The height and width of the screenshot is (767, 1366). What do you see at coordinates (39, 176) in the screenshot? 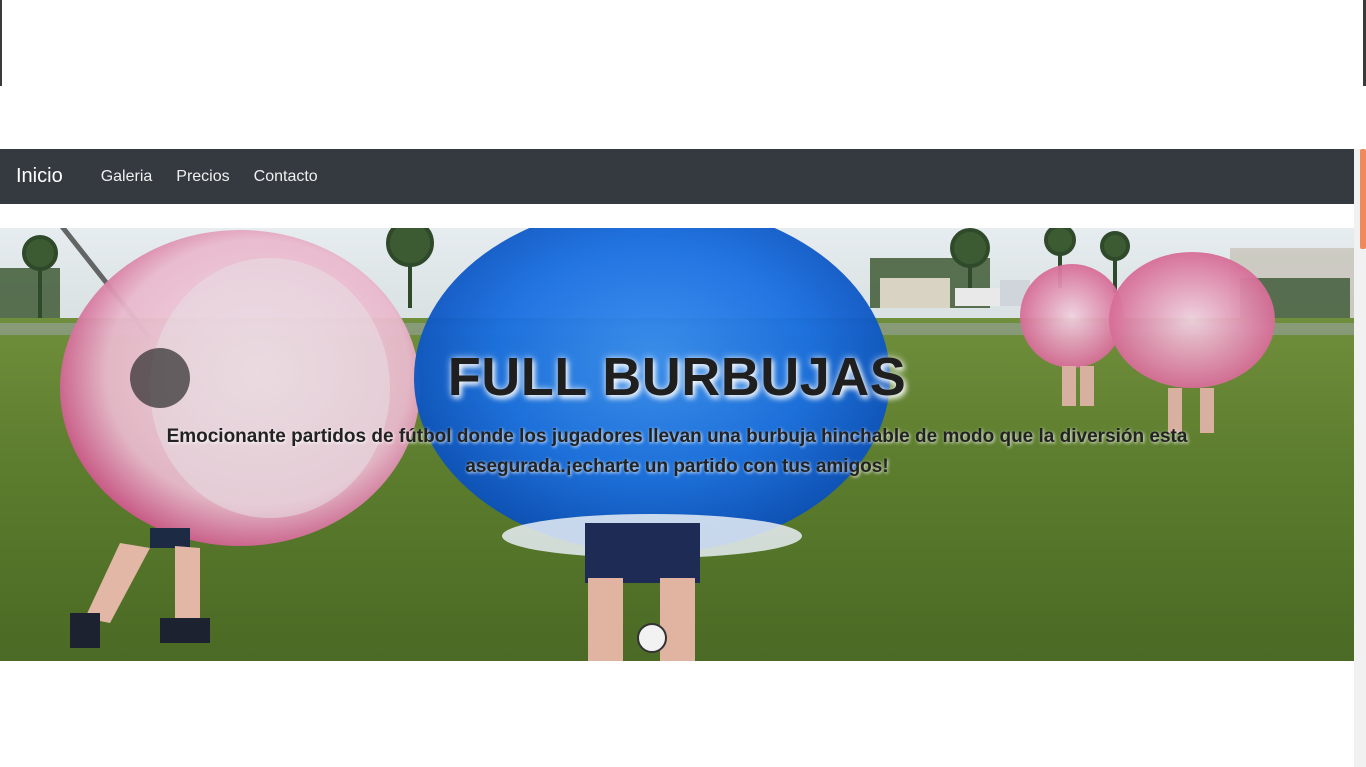
I see `nav-brand-inicio: Inicio` at bounding box center [39, 176].